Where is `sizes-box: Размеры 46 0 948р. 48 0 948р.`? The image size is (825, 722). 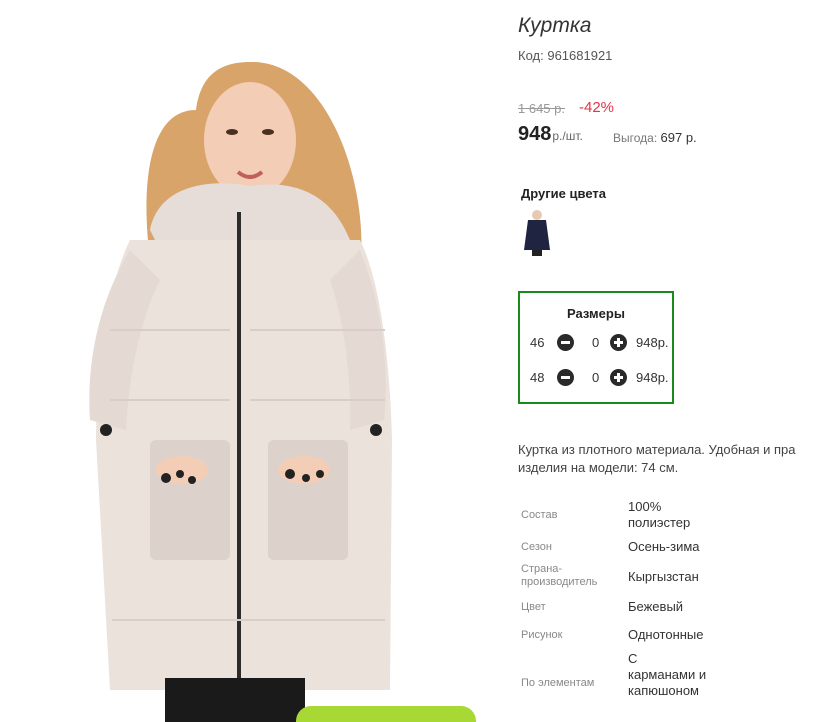
sizes-box: Размеры 46 0 948р. 48 0 948р. is located at coordinates (596, 347).